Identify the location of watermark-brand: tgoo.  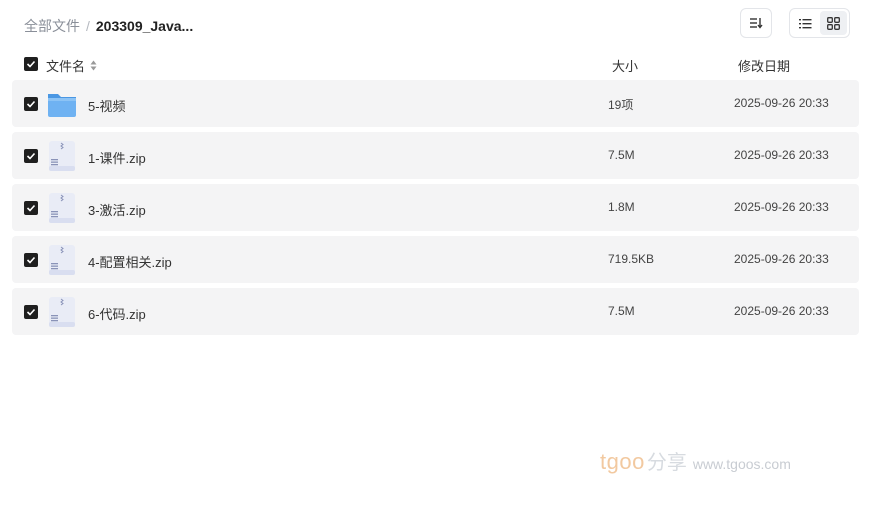
(622, 461).